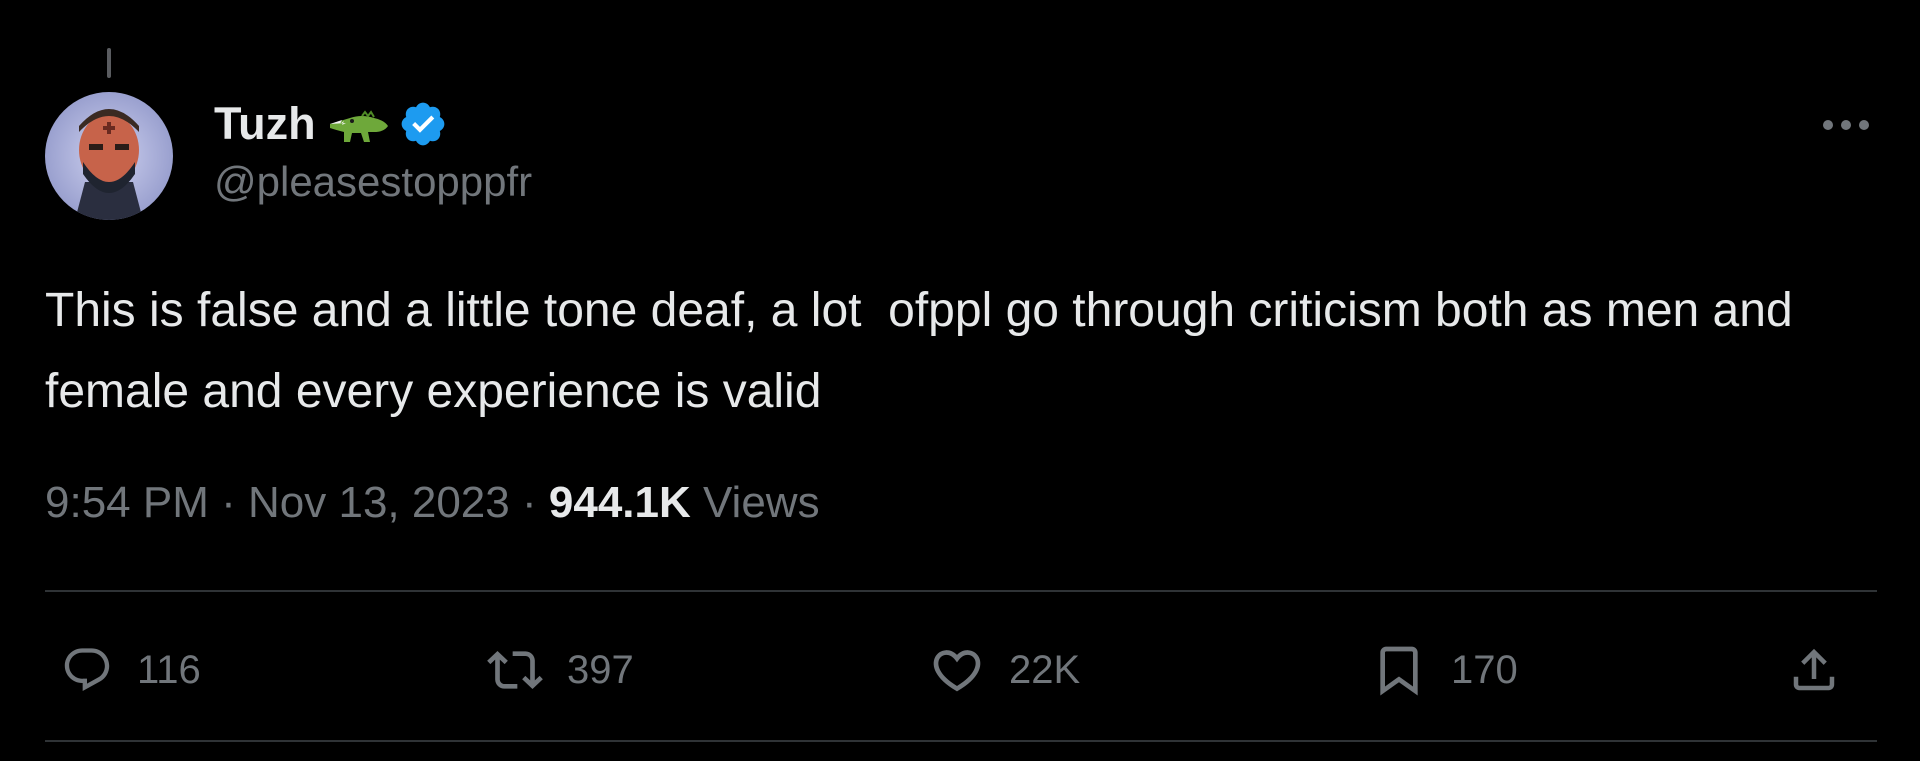 This screenshot has width=1920, height=761. Describe the element at coordinates (1484, 669) in the screenshot. I see `bookmark-count: 170` at that location.